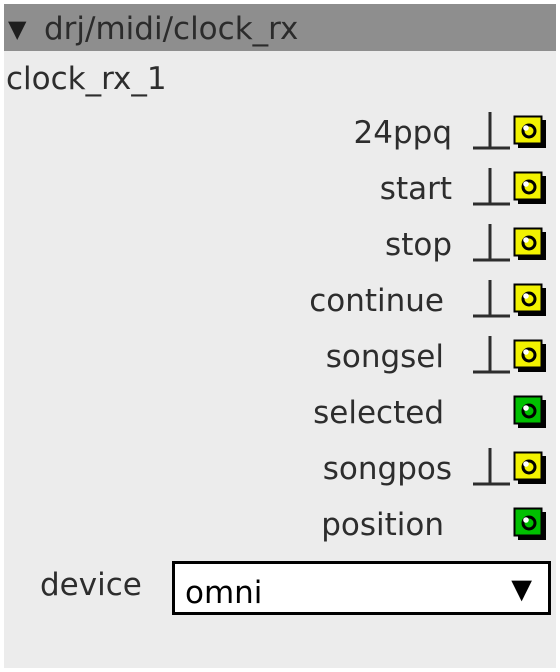  What do you see at coordinates (280, 135) in the screenshot?
I see `outlet-row-24ppq: 24ppq` at bounding box center [280, 135].